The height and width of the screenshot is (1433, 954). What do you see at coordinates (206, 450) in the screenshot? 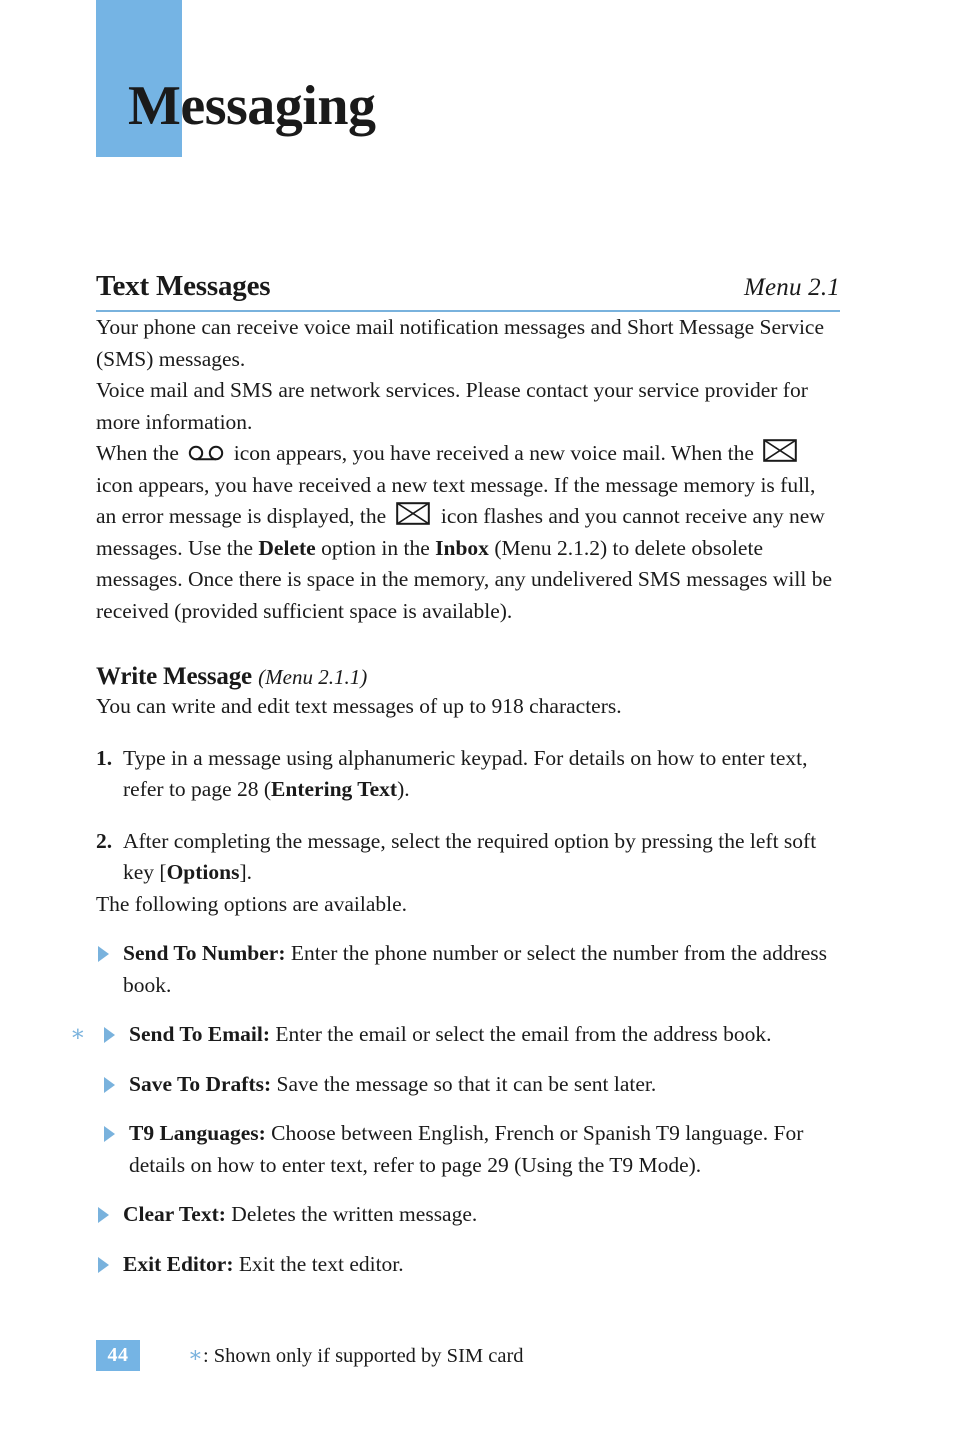
I see `voicemail-icon` at bounding box center [206, 450].